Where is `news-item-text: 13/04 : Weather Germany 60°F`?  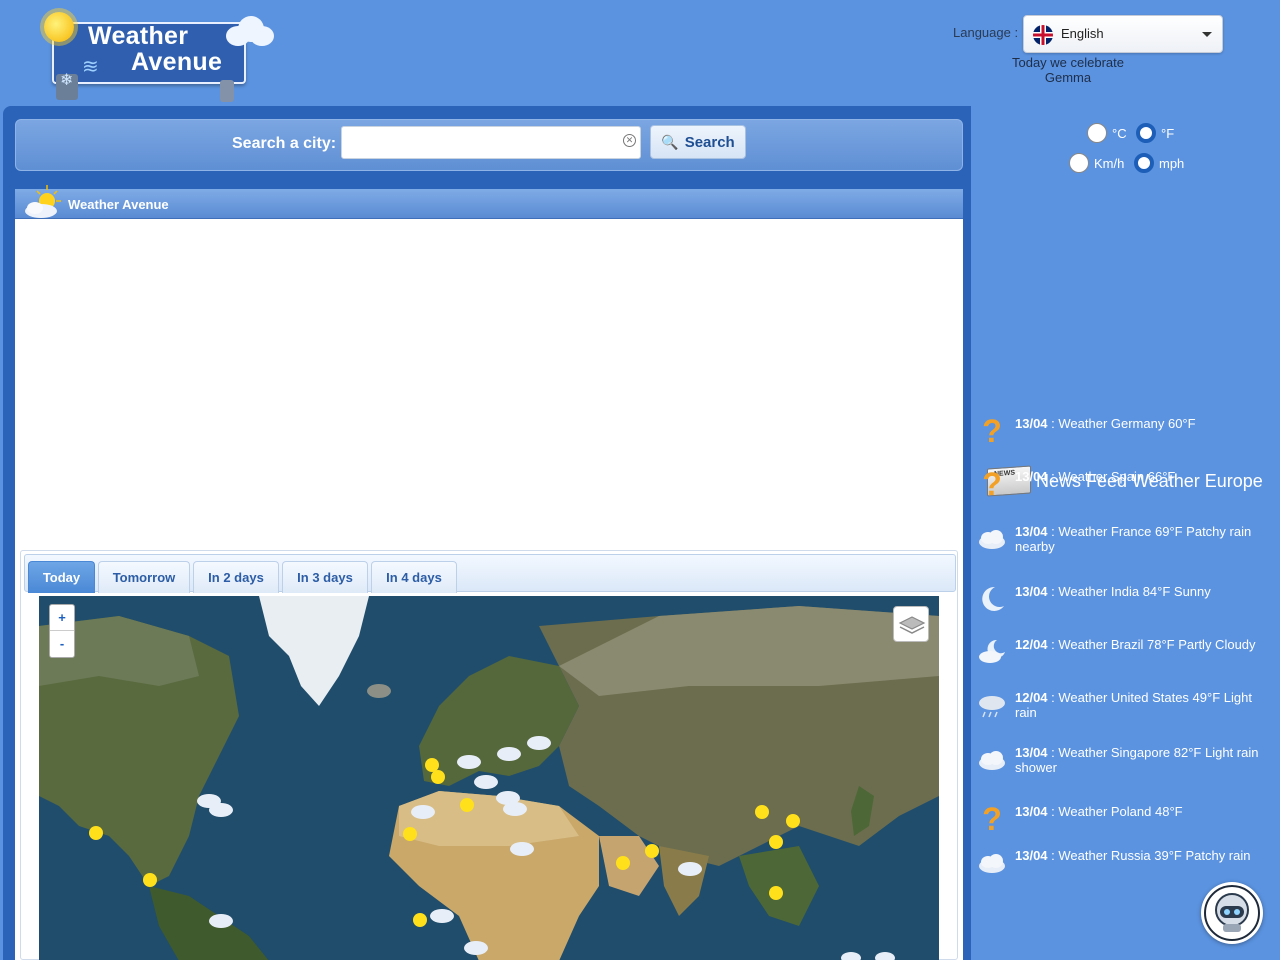 news-item-text: 13/04 : Weather Germany 60°F is located at coordinates (1144, 423).